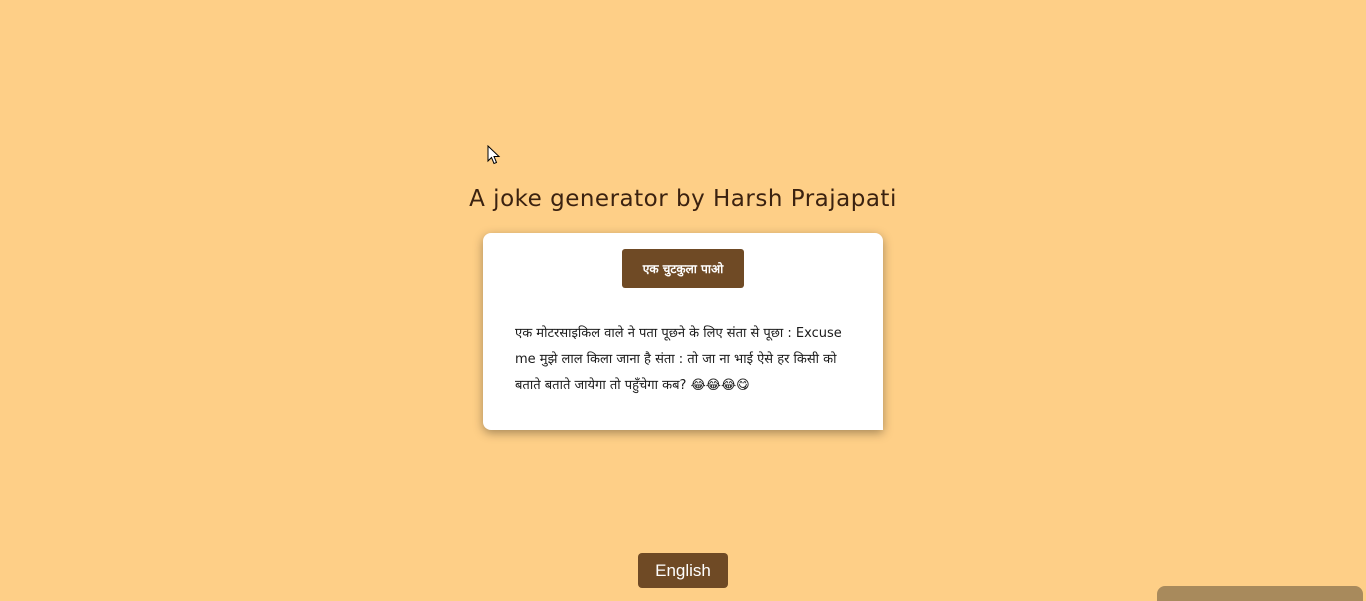 The image size is (1366, 601). I want to click on language-toggle-button: English, so click(683, 570).